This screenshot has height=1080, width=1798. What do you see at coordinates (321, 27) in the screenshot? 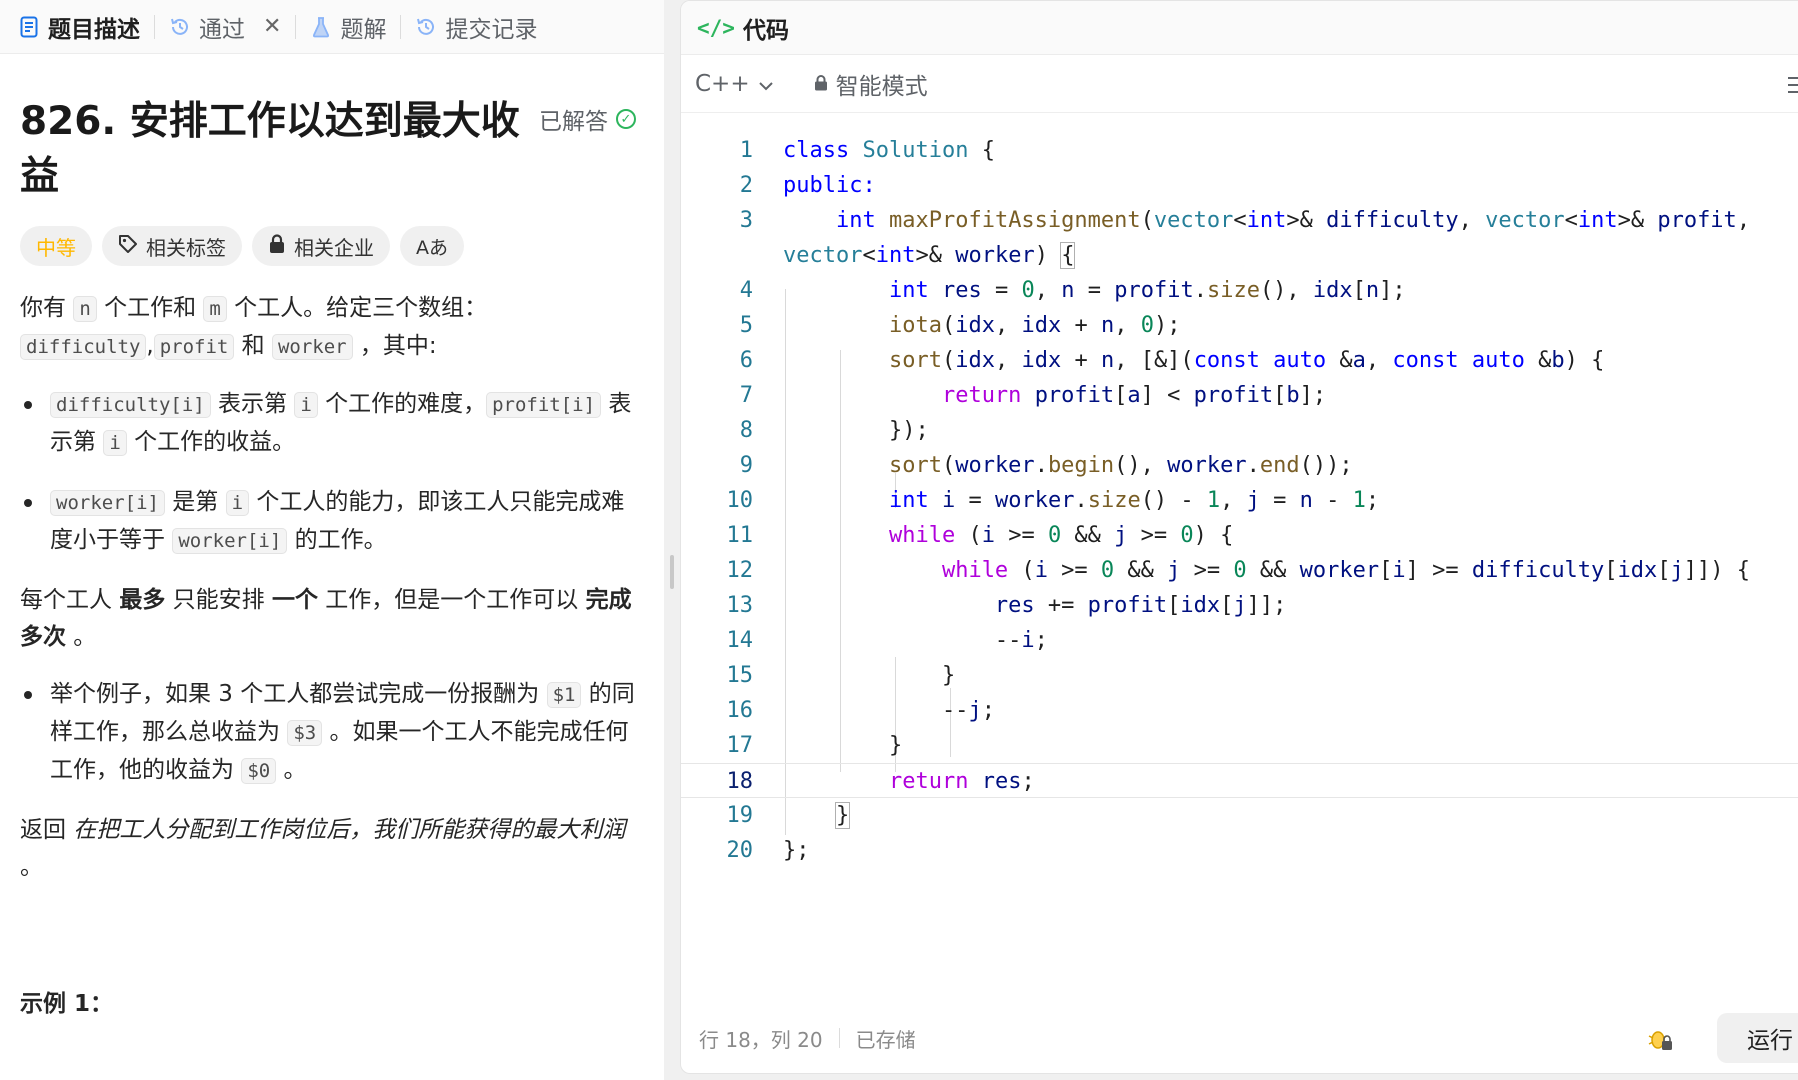
I see `flask-icon` at bounding box center [321, 27].